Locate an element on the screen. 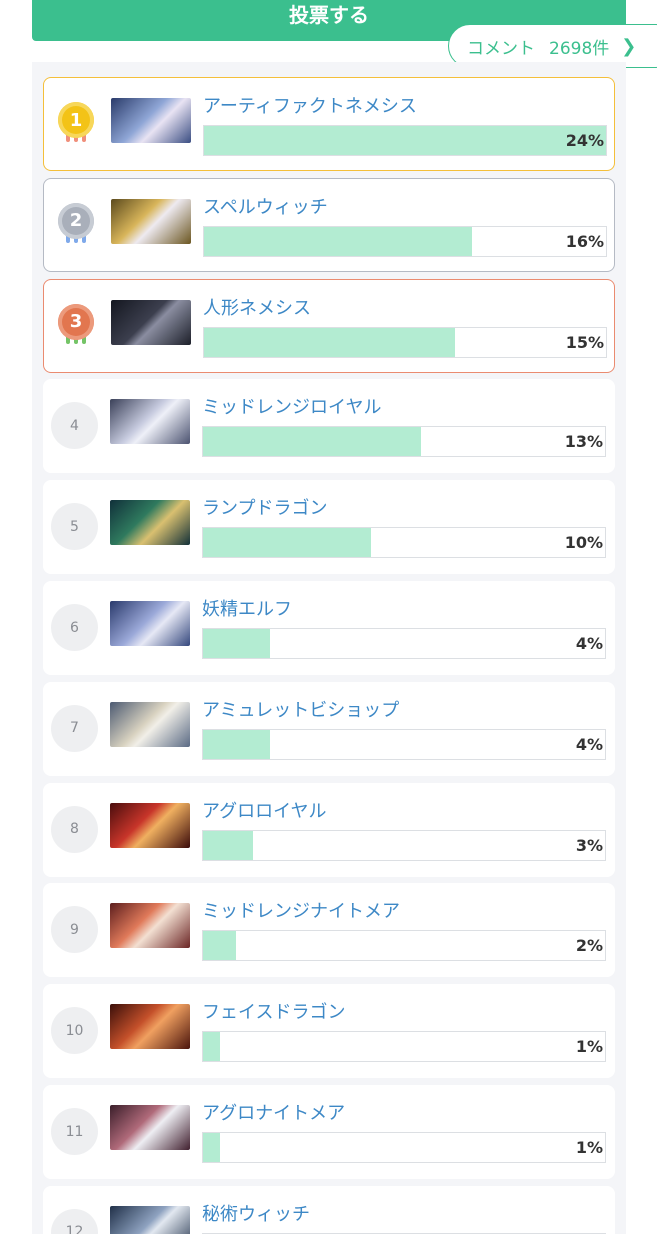 This screenshot has width=657, height=1234. vote-percentage-bar: 24% is located at coordinates (405, 140).